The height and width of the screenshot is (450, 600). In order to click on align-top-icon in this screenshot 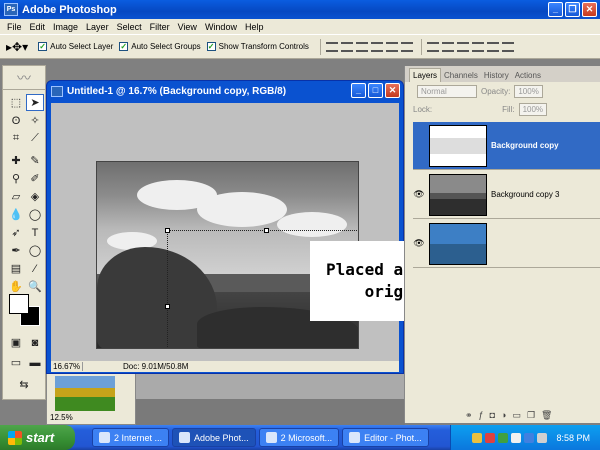, I will do `click(331, 46)`.